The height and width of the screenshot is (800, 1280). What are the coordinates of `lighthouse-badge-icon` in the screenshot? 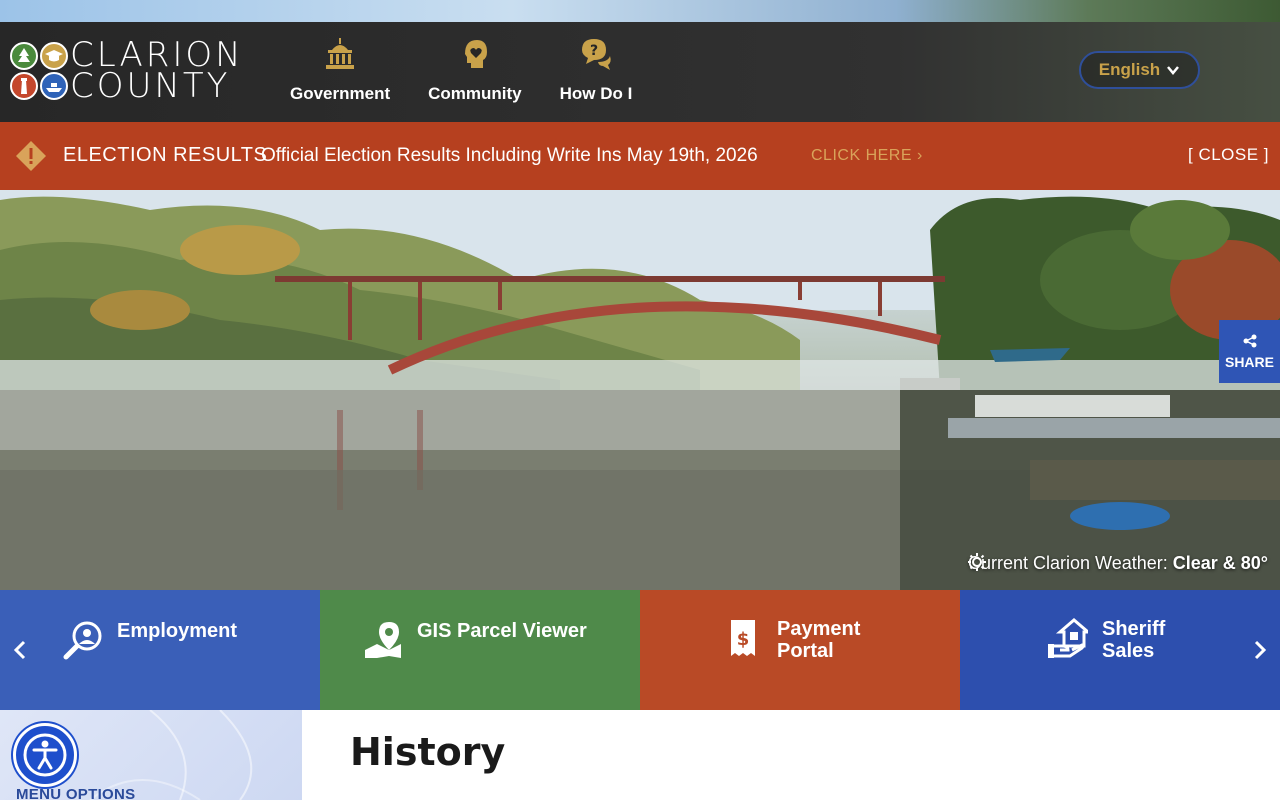 It's located at (24, 86).